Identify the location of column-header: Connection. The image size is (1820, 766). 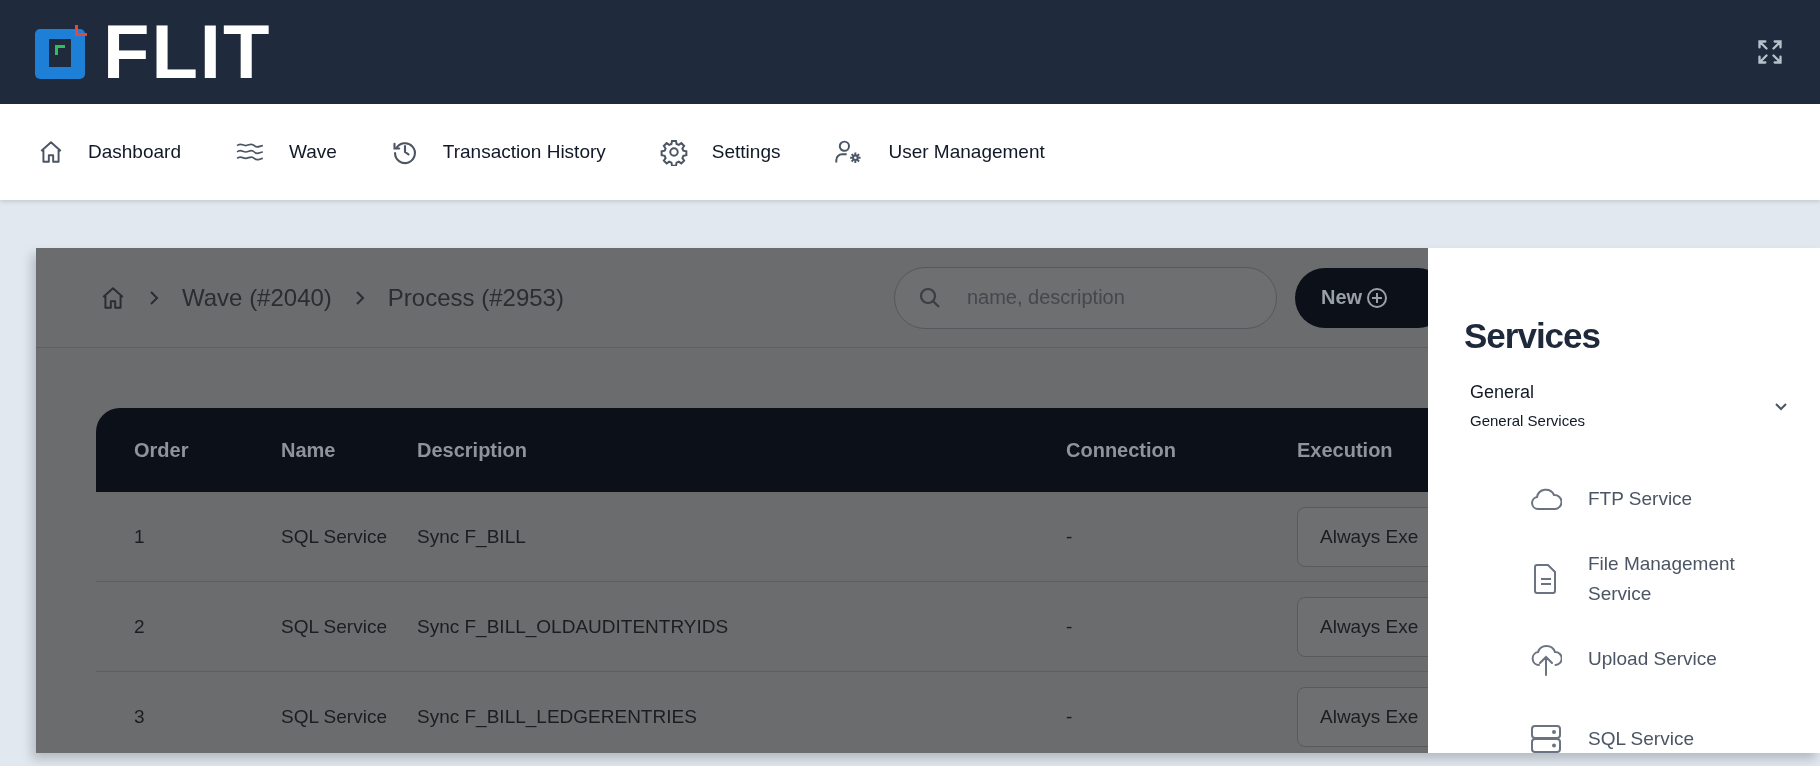
(1181, 450).